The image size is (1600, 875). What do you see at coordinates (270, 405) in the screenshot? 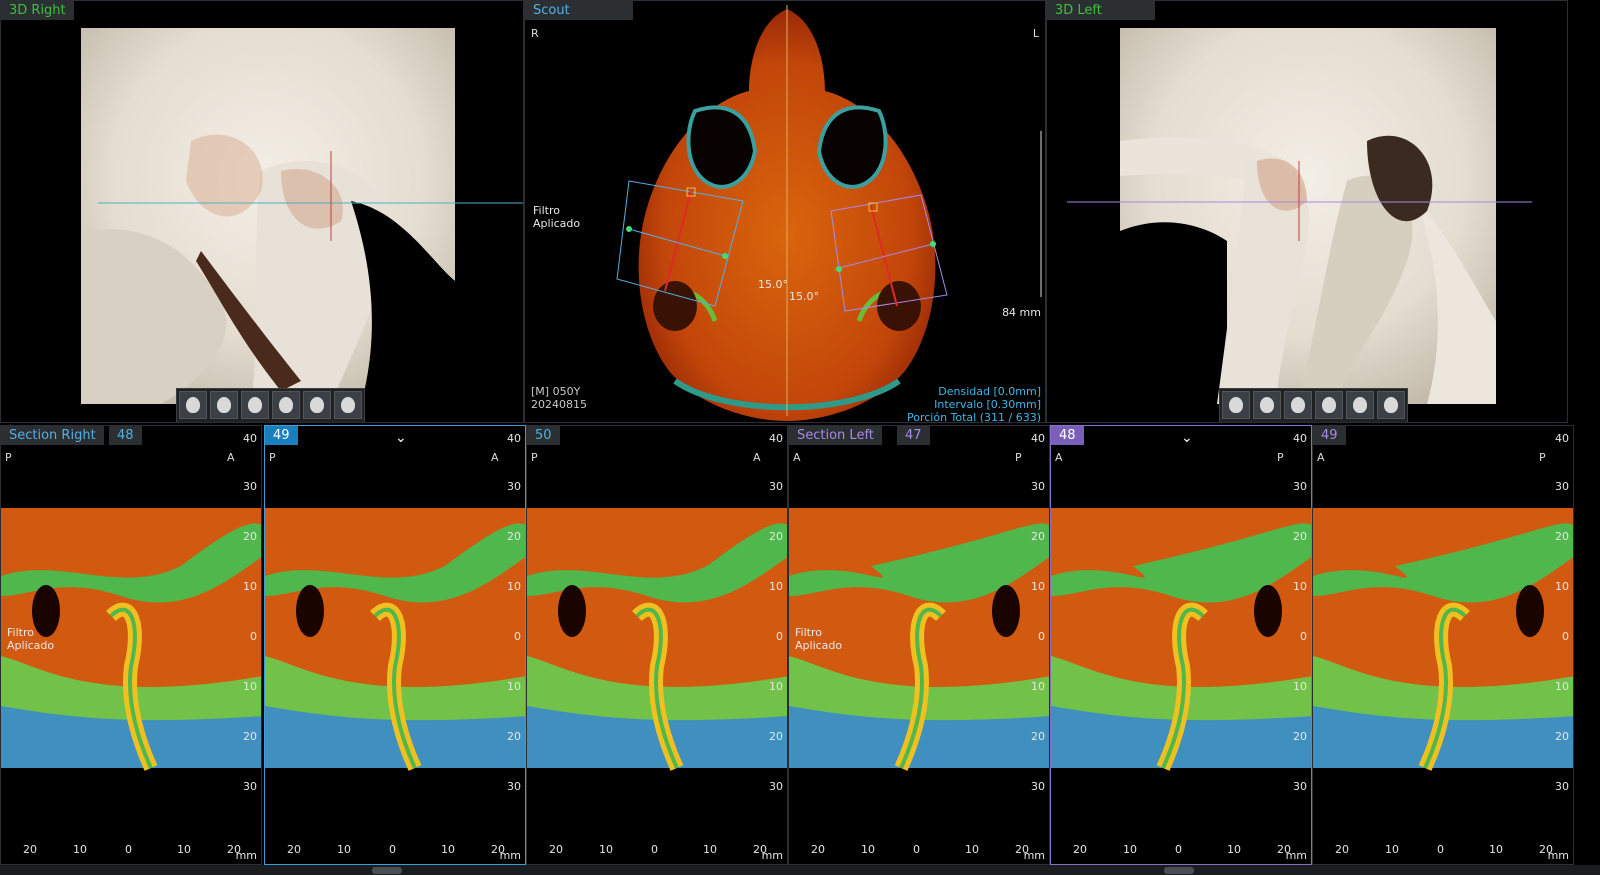
I see `view-orientation-toolbar` at bounding box center [270, 405].